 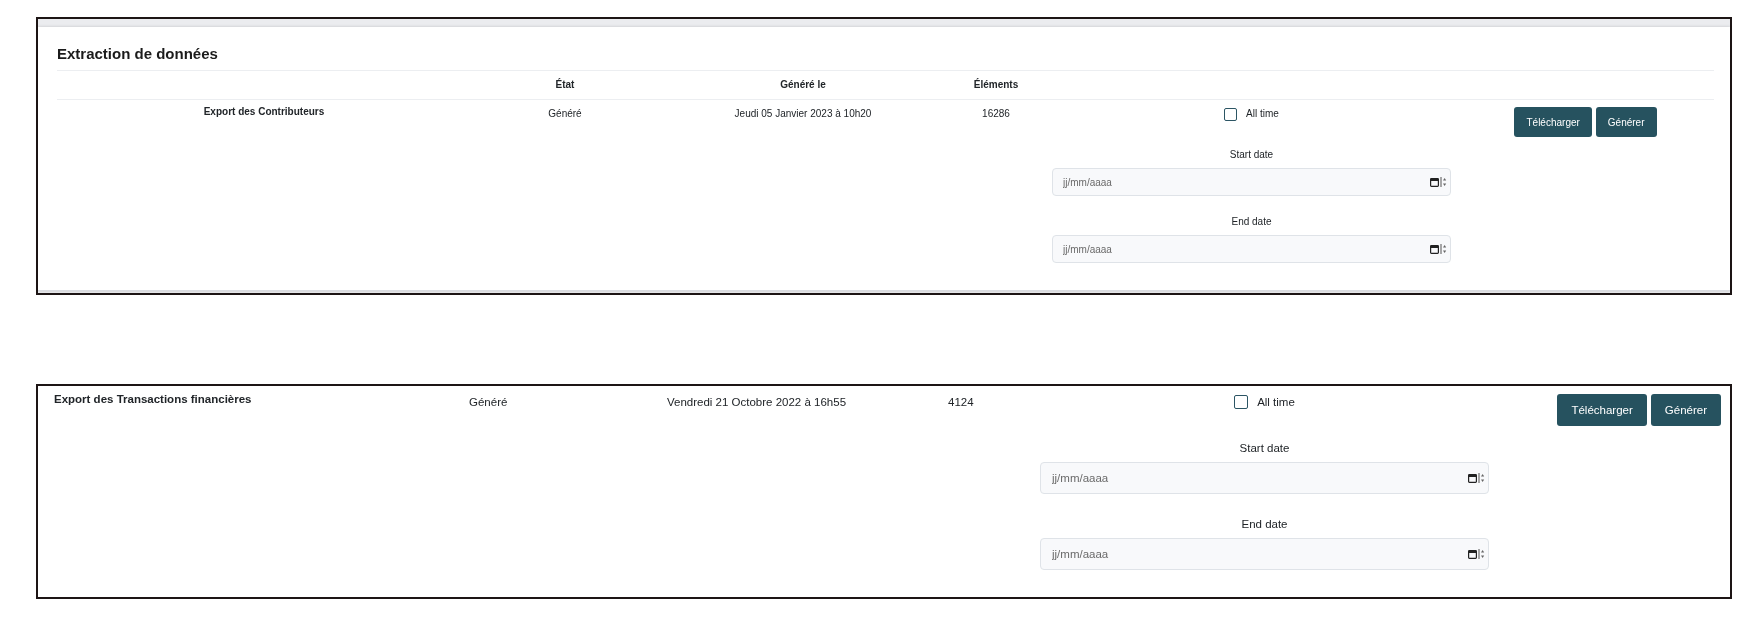 What do you see at coordinates (803, 84) in the screenshot?
I see `column-header: Généré le` at bounding box center [803, 84].